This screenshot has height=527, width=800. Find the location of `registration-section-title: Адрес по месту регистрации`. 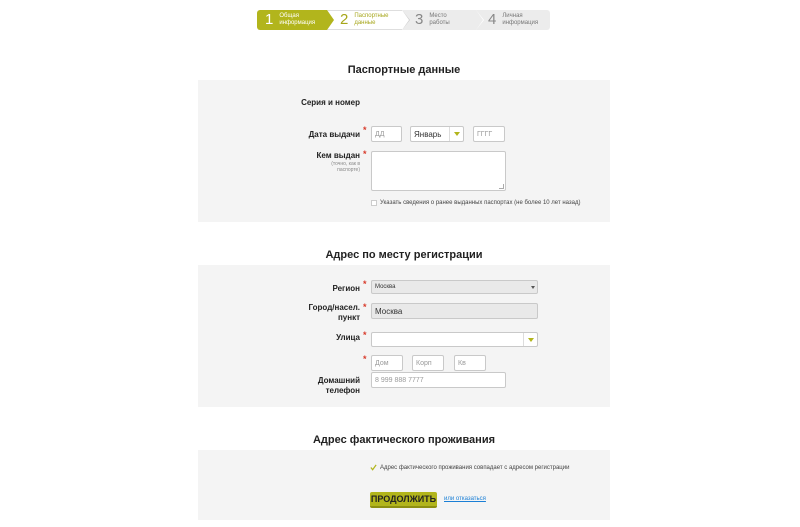

registration-section-title: Адрес по месту регистрации is located at coordinates (404, 255).